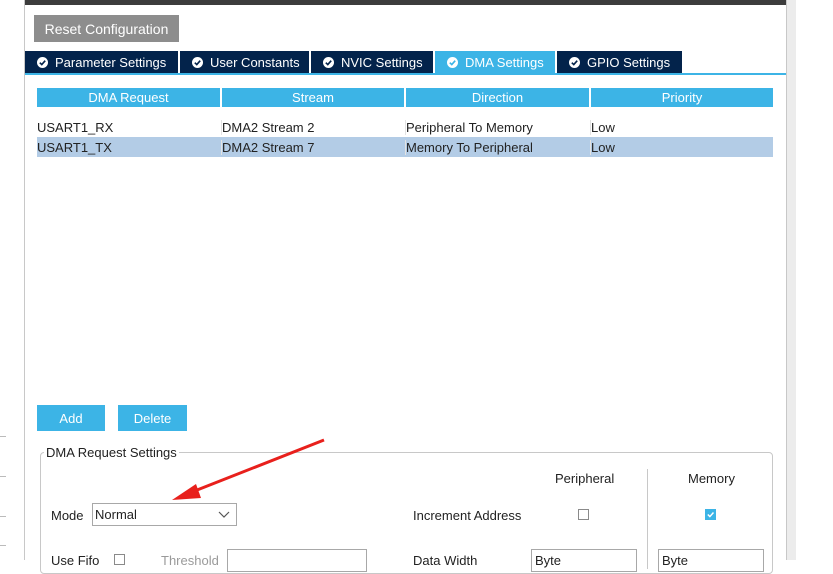 Image resolution: width=833 pixels, height=574 pixels. What do you see at coordinates (12, 280) in the screenshot?
I see `left-gutter` at bounding box center [12, 280].